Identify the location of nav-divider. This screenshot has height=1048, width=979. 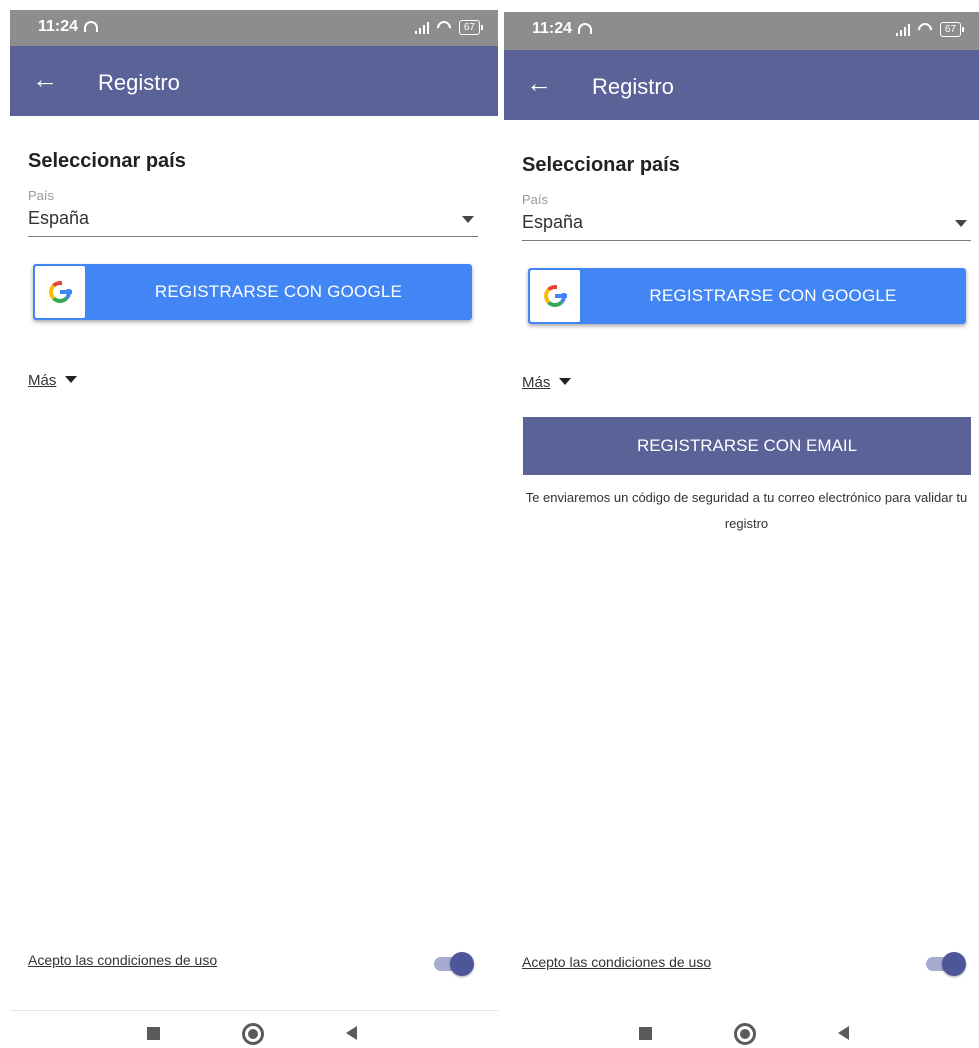
(254, 1010).